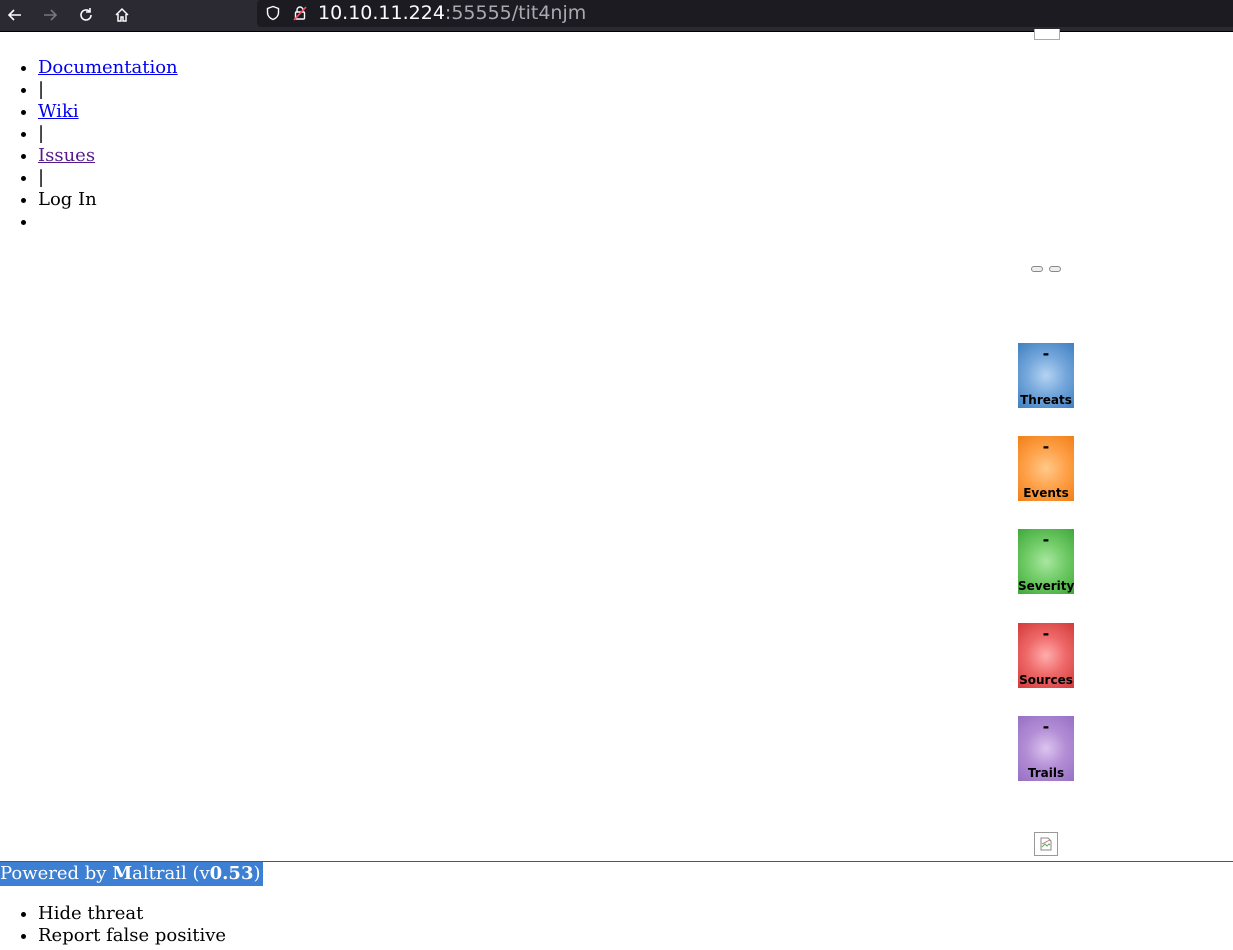 Image resolution: width=1233 pixels, height=950 pixels. Describe the element at coordinates (231, 873) in the screenshot. I see `version-number: 0.53` at that location.